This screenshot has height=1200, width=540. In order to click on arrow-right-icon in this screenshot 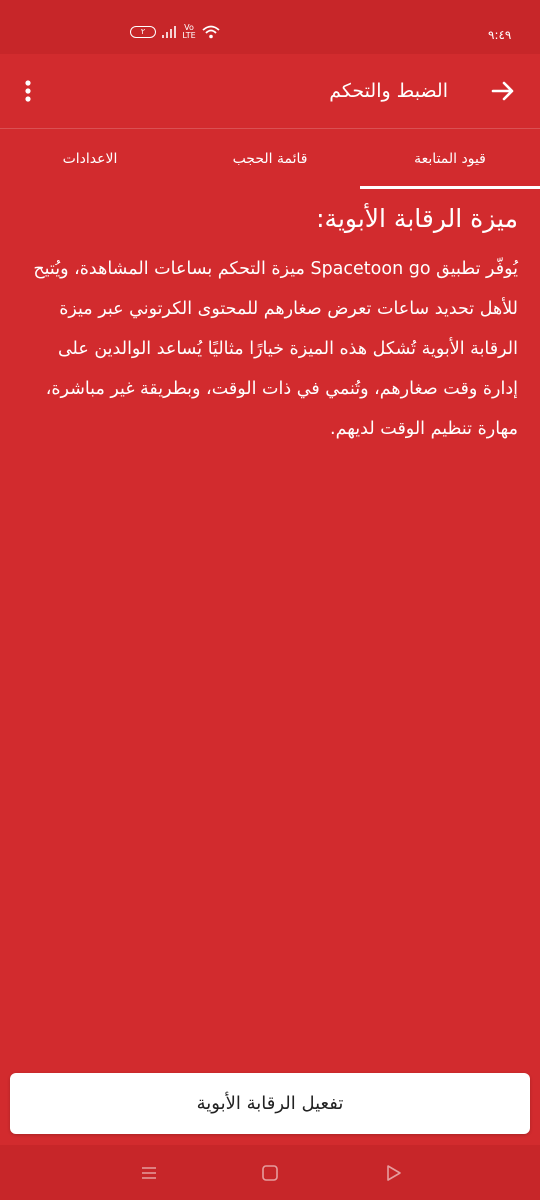, I will do `click(503, 91)`.